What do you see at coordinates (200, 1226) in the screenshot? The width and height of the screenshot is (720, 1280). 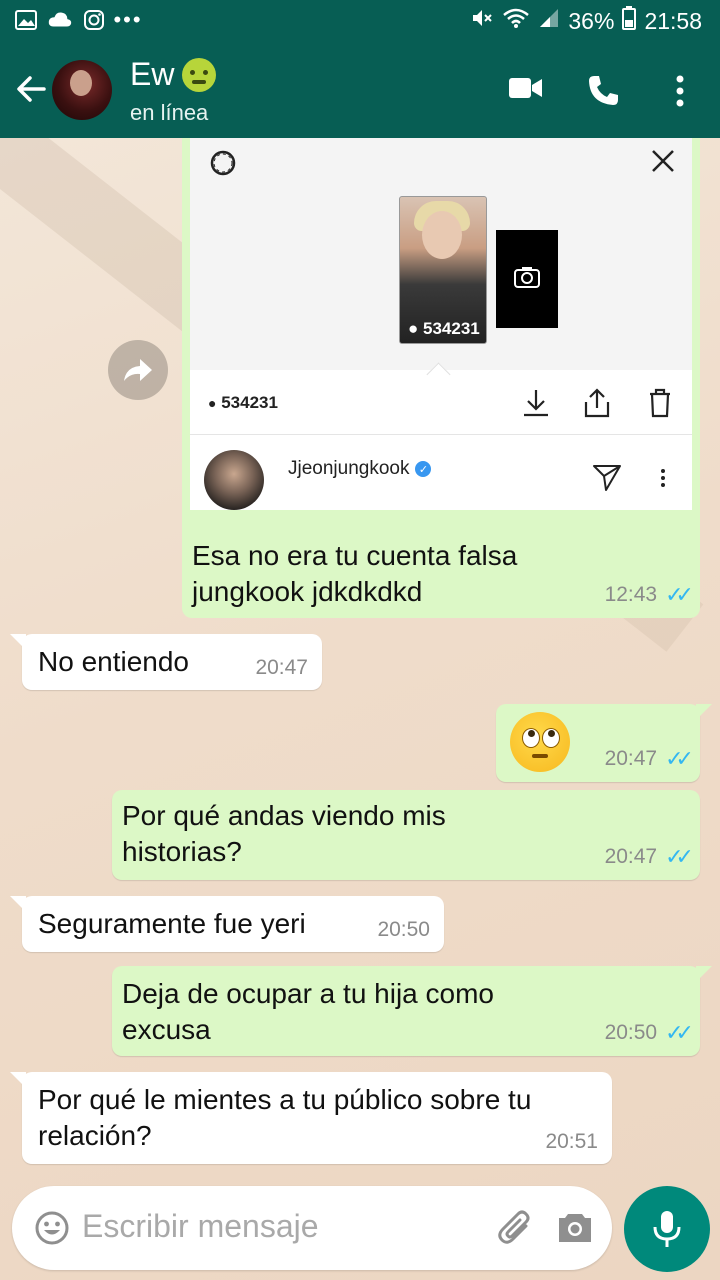 I see `message-input: Escribir mensaje` at bounding box center [200, 1226].